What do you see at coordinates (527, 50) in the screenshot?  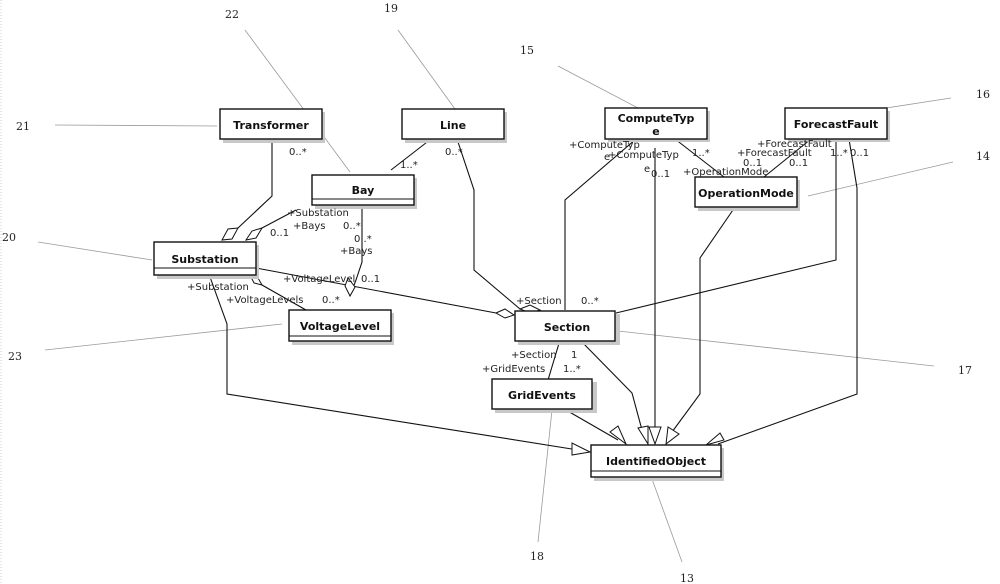 I see `ref-15: 15` at bounding box center [527, 50].